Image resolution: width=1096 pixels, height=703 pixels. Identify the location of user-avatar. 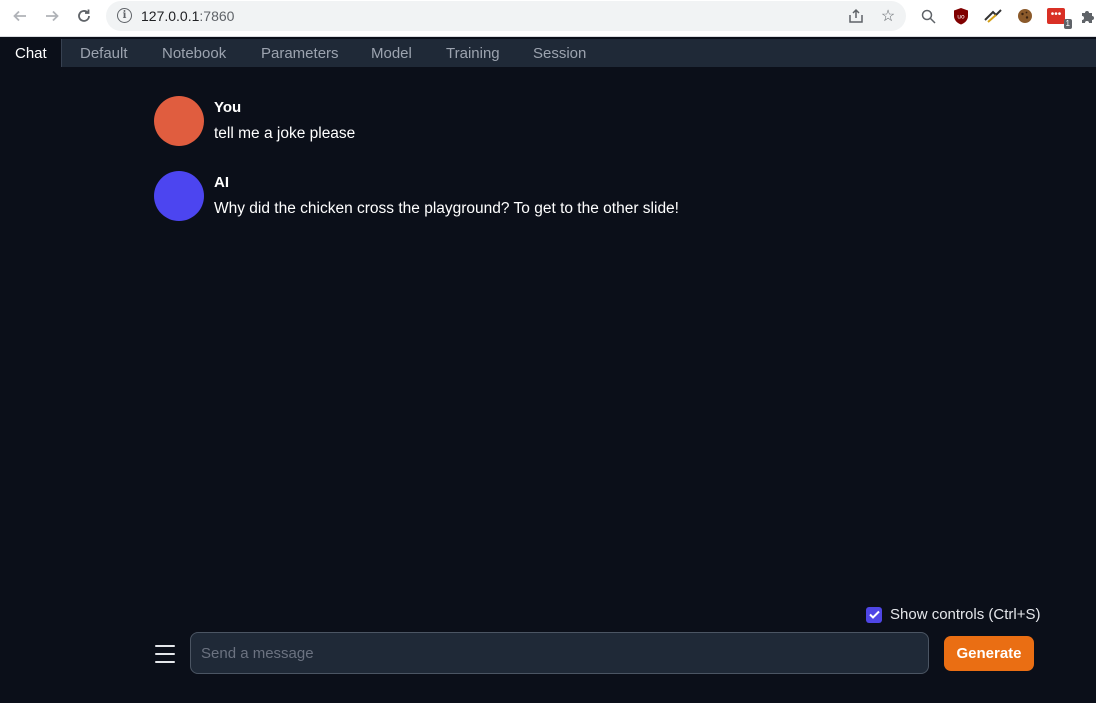
(179, 121).